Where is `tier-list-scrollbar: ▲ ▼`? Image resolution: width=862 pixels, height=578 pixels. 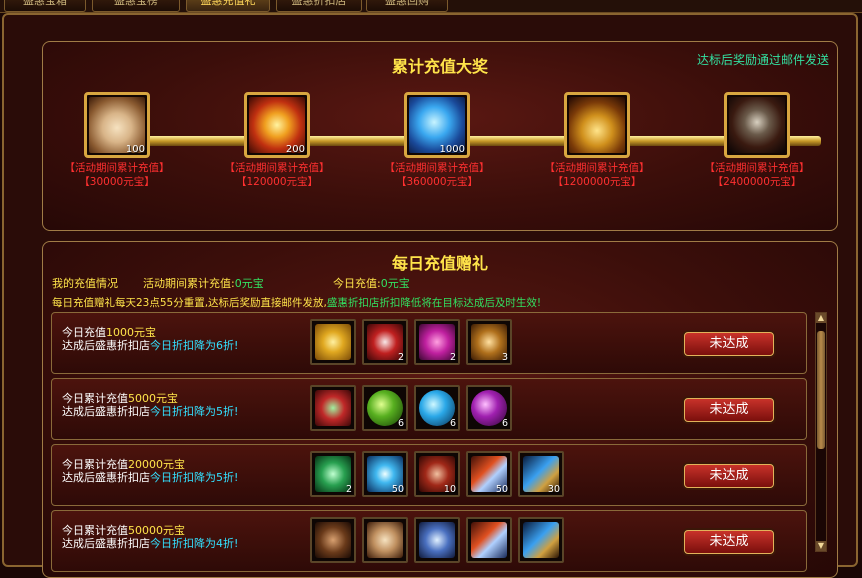 tier-list-scrollbar: ▲ ▼ is located at coordinates (821, 432).